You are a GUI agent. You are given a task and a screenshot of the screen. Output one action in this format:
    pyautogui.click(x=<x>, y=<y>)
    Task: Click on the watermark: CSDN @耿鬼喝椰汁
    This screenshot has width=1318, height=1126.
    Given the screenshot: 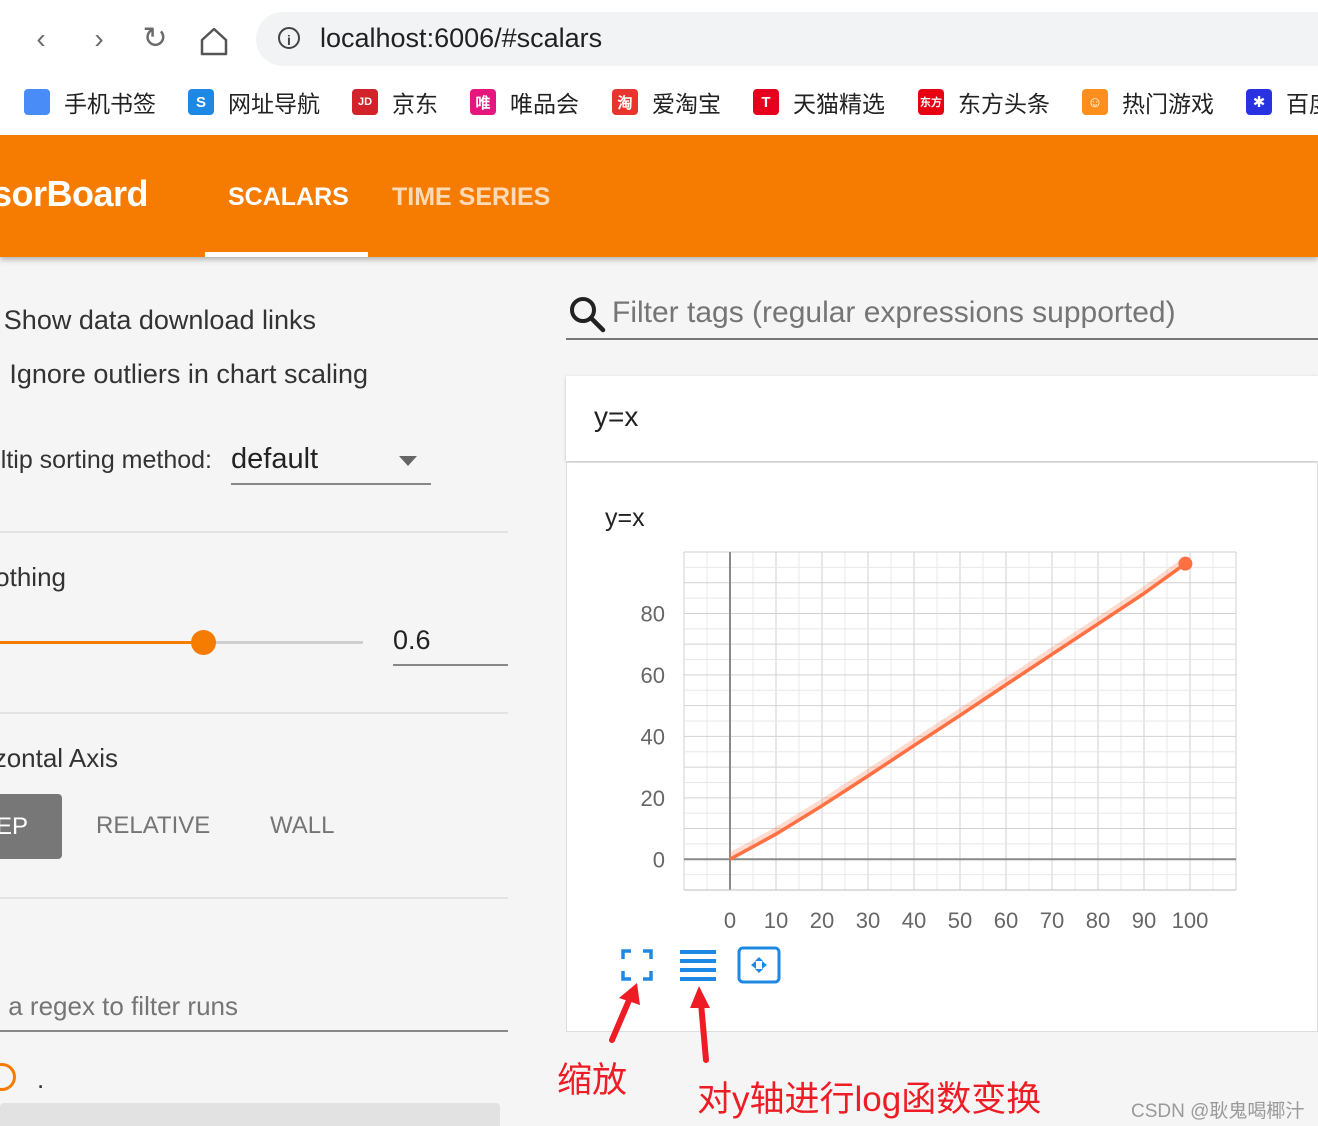 What is the action you would take?
    pyautogui.click(x=1218, y=1111)
    